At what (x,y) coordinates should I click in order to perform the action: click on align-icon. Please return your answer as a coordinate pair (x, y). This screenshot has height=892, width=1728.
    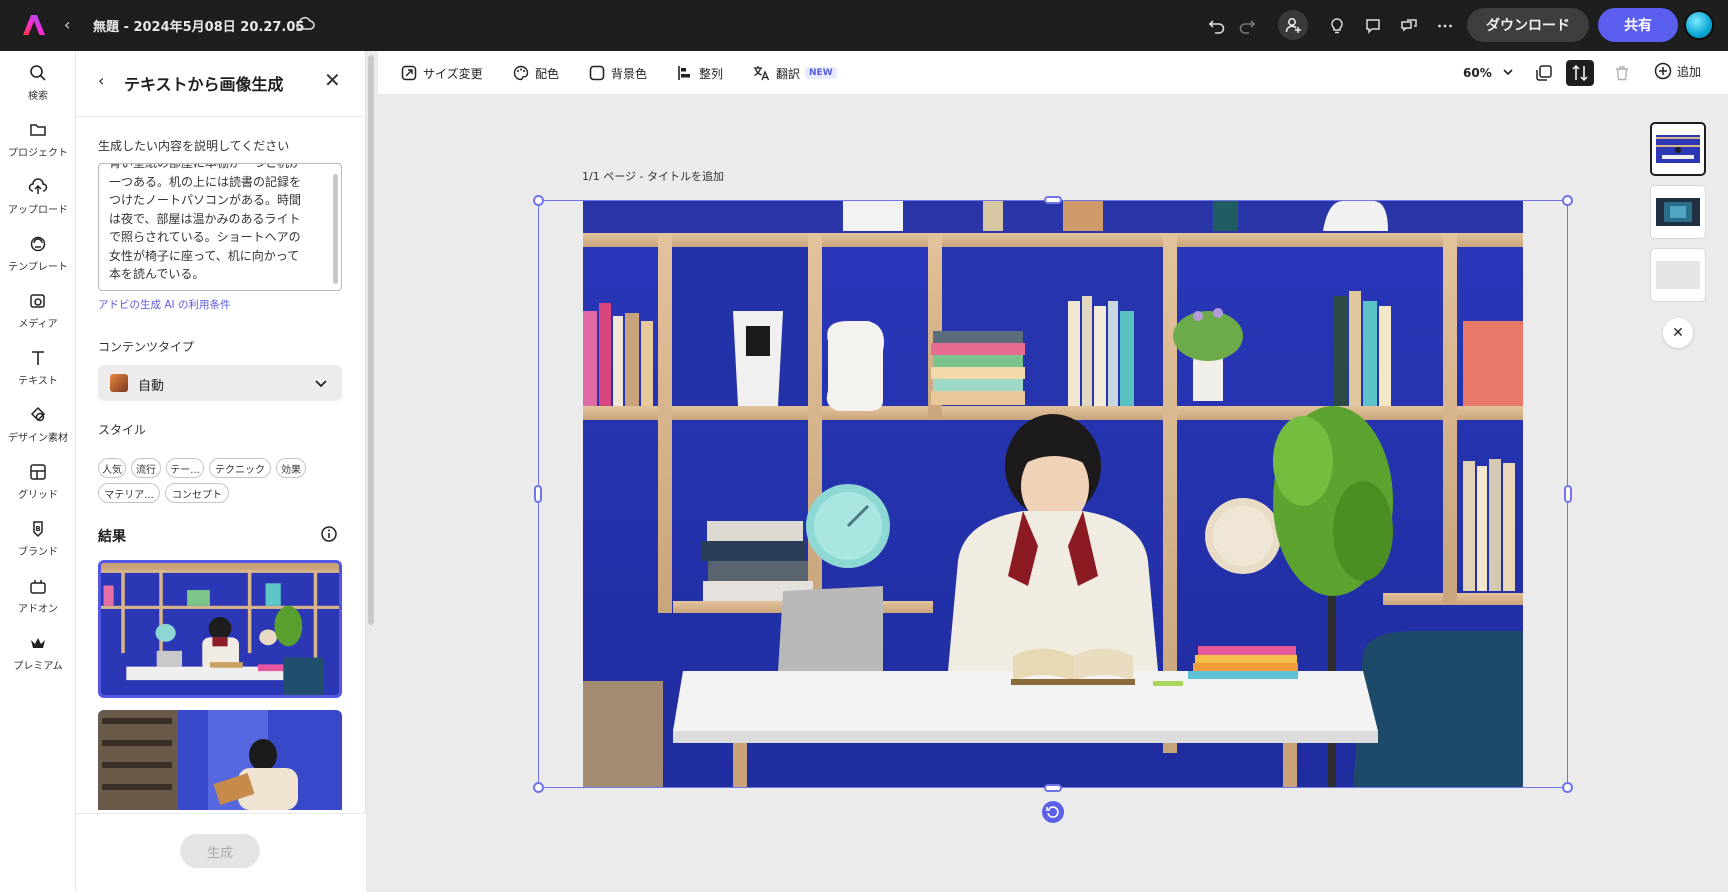
    Looking at the image, I should click on (684, 73).